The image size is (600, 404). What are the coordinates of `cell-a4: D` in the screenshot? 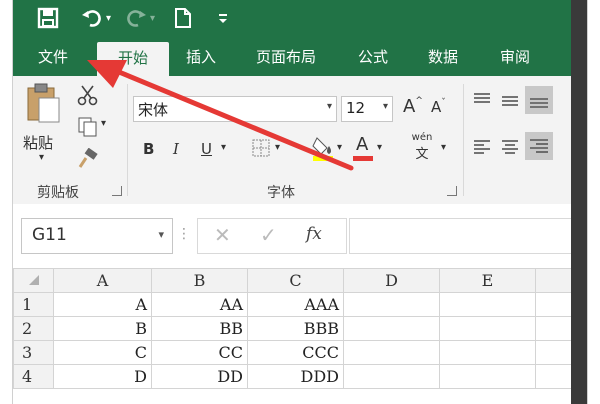 It's located at (102, 376).